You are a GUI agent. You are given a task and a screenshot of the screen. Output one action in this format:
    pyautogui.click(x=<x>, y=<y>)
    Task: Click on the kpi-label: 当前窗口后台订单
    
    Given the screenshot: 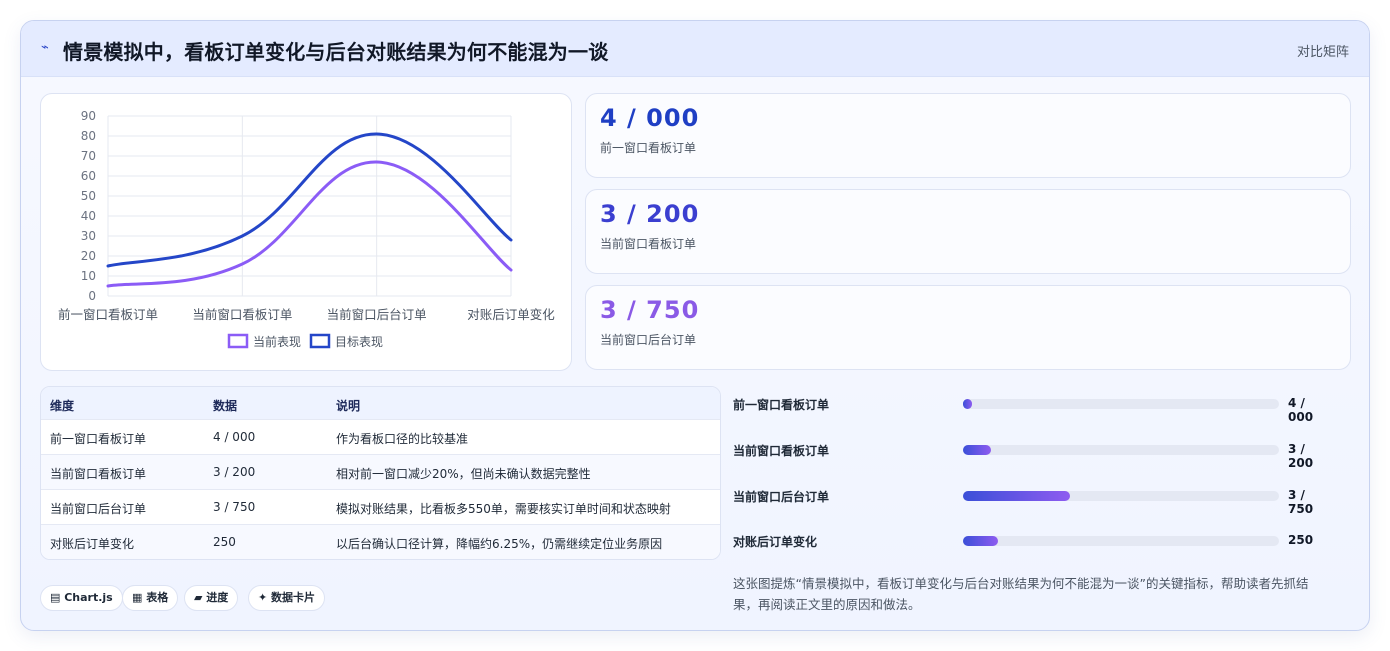 What is the action you would take?
    pyautogui.click(x=648, y=340)
    